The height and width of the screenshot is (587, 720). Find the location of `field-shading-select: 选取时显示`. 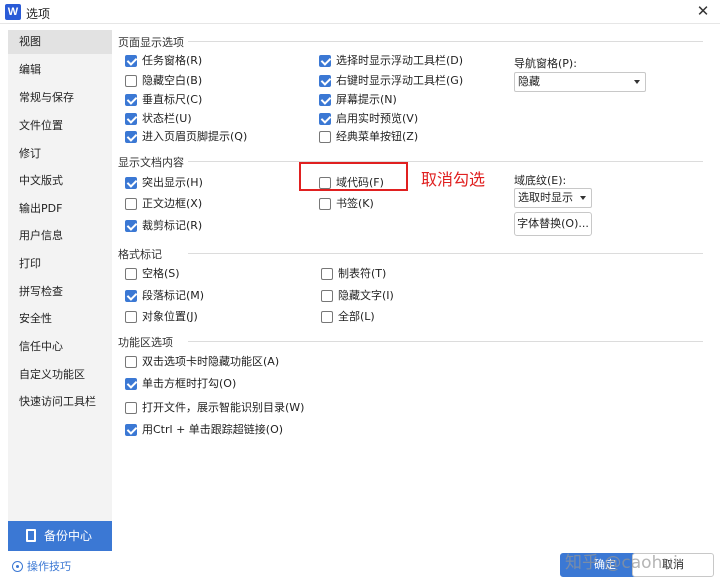

field-shading-select: 选取时显示 is located at coordinates (553, 198).